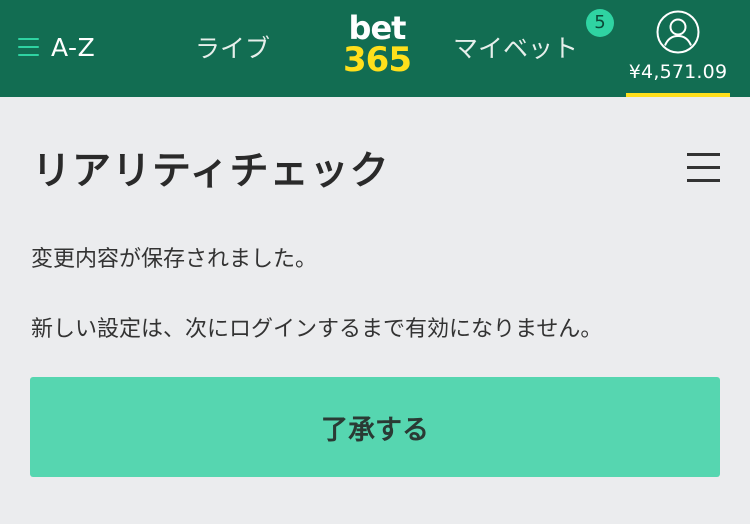 The height and width of the screenshot is (524, 750). I want to click on menu-icon, so click(28, 47).